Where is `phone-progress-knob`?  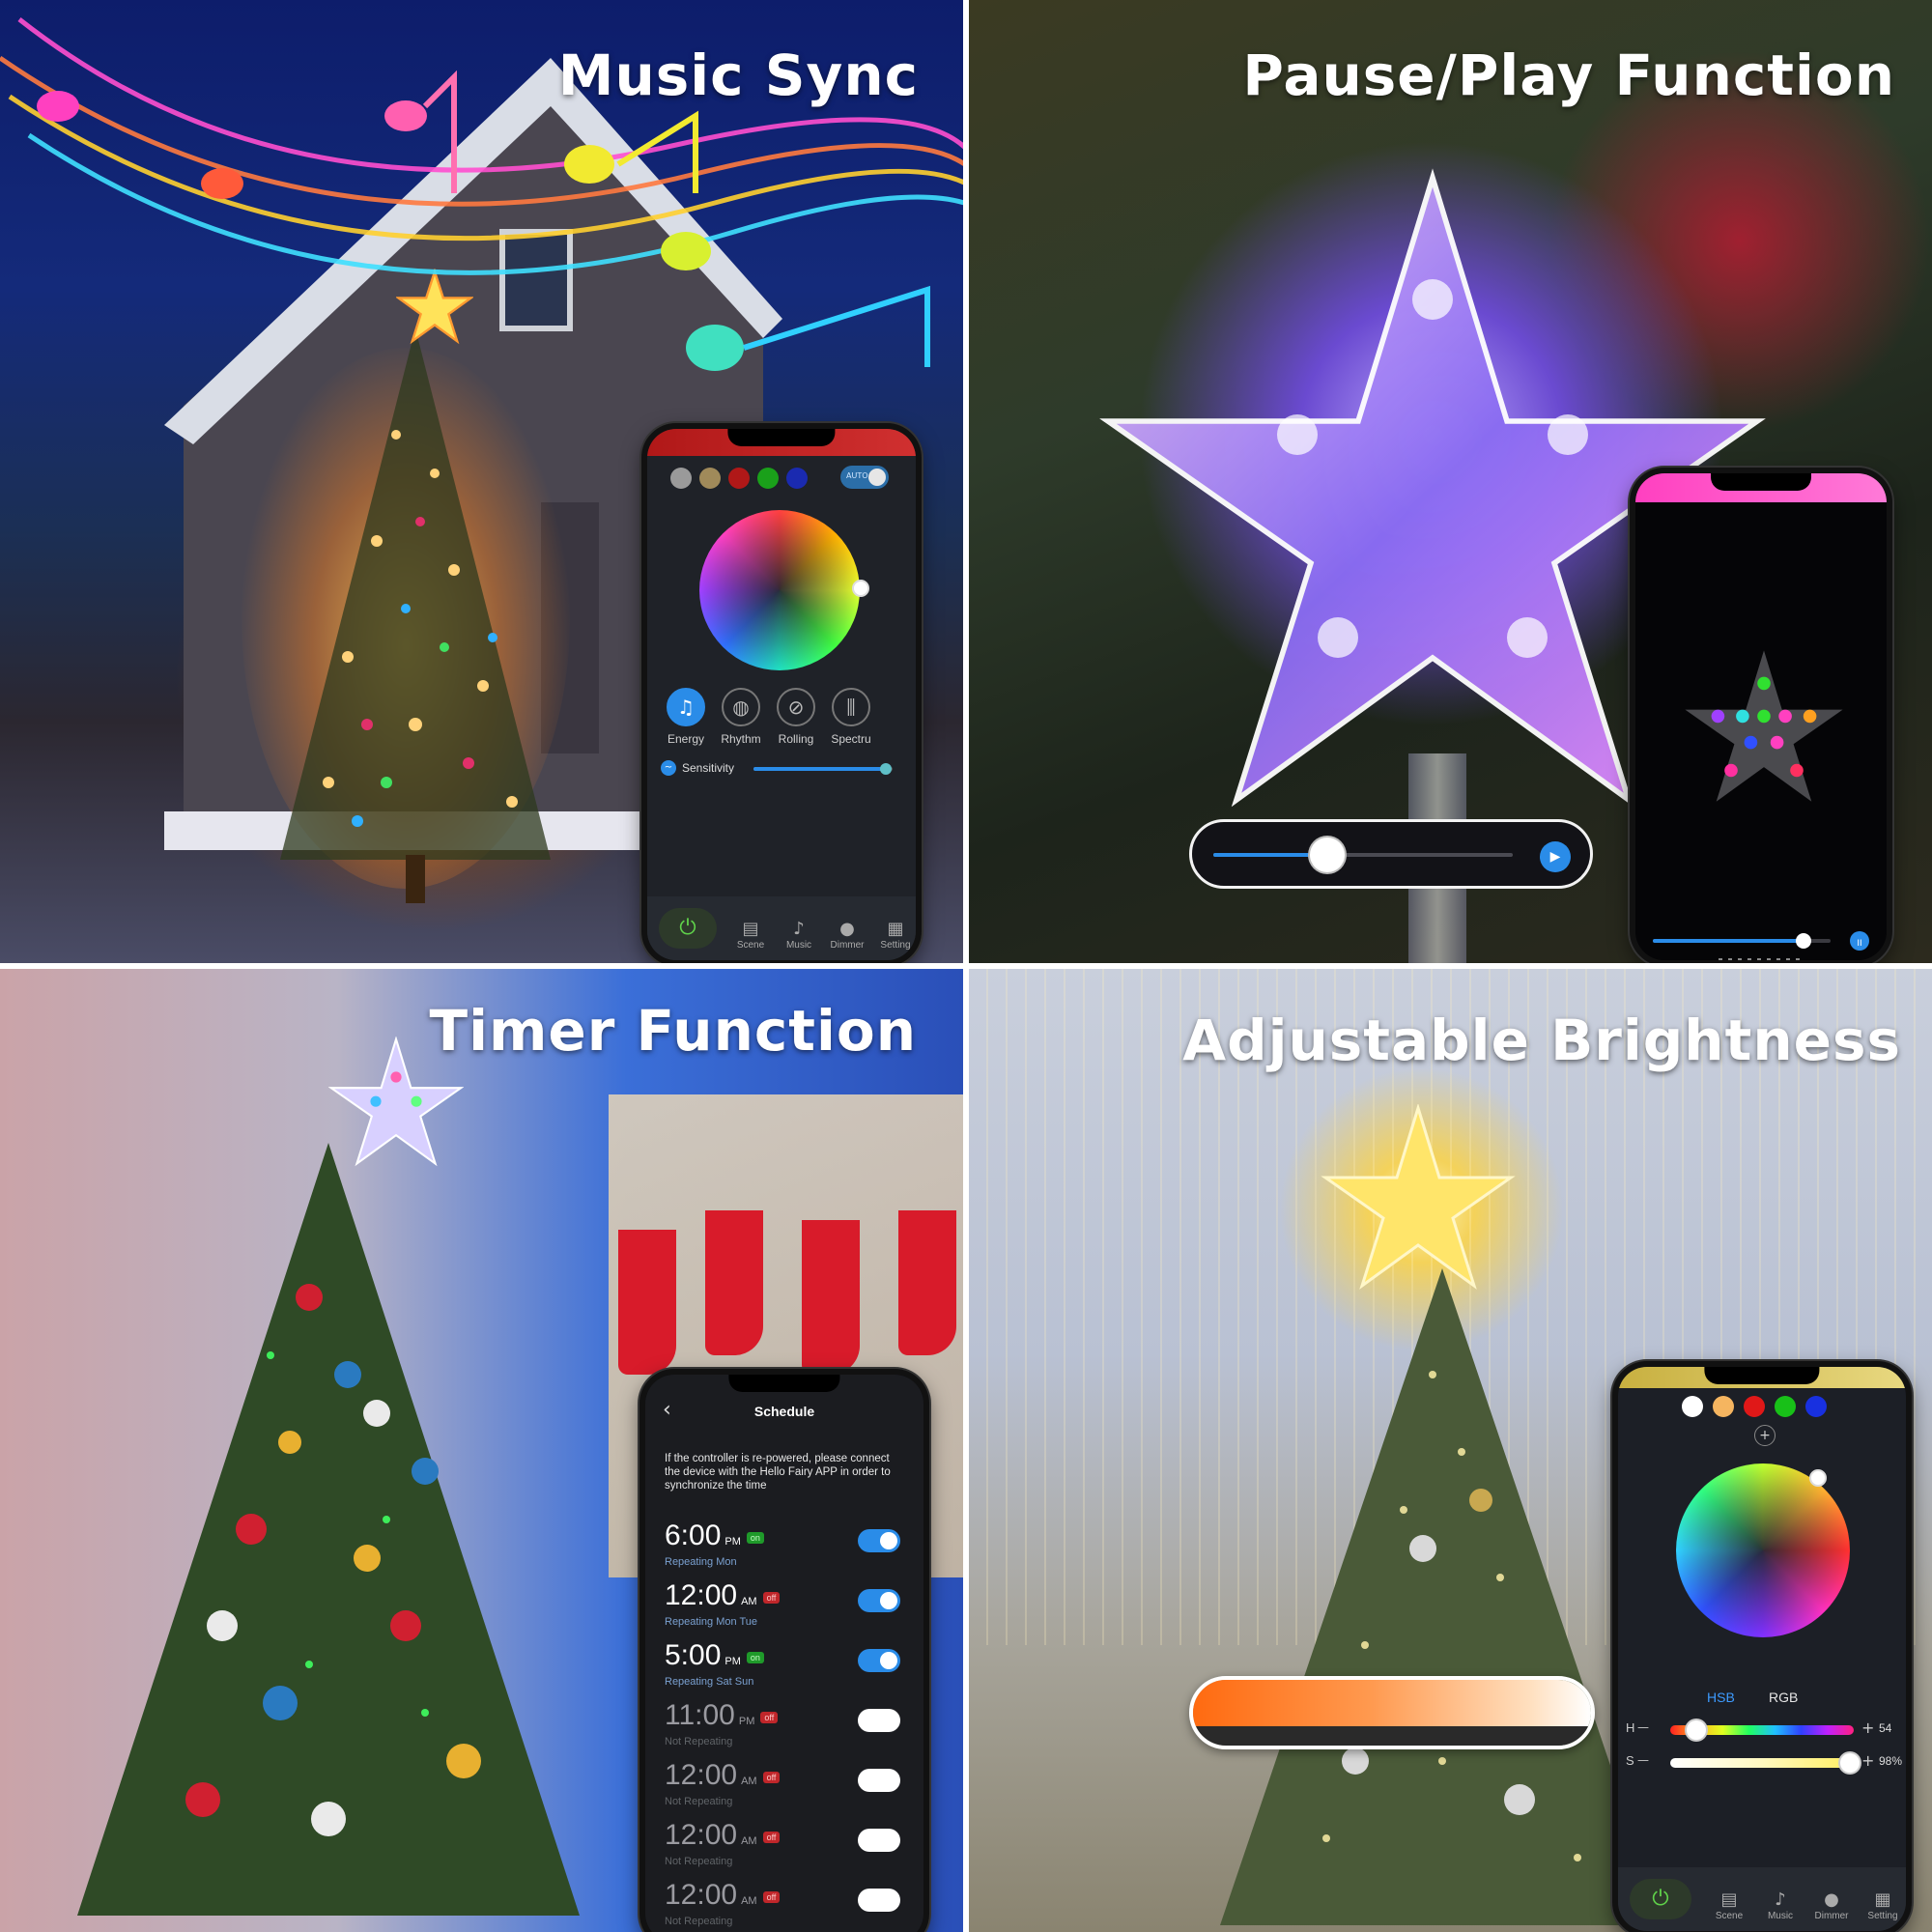
phone-progress-knob is located at coordinates (1804, 941).